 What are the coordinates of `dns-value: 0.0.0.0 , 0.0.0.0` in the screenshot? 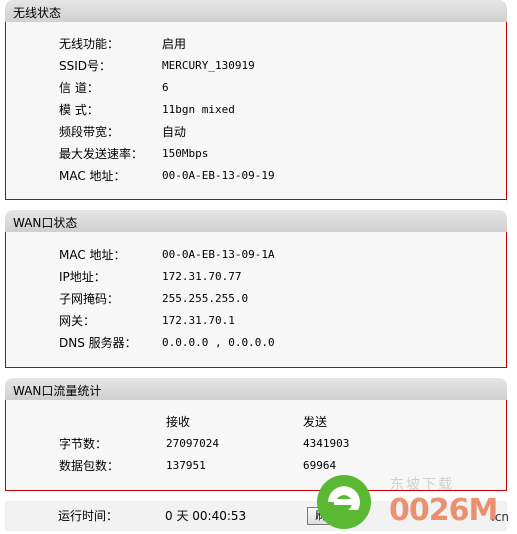 It's located at (218, 342).